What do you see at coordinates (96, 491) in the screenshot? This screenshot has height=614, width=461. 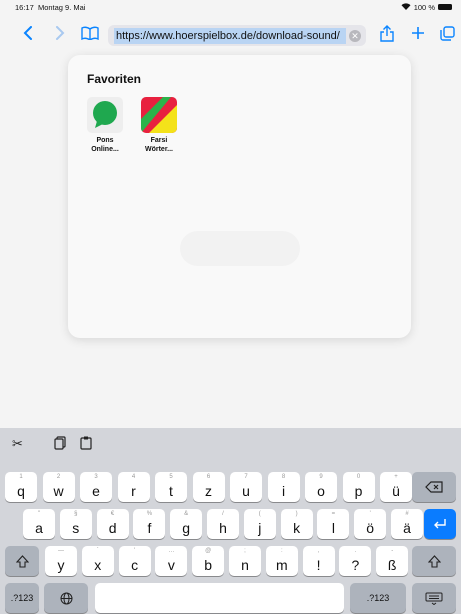 I see `key-label: e` at bounding box center [96, 491].